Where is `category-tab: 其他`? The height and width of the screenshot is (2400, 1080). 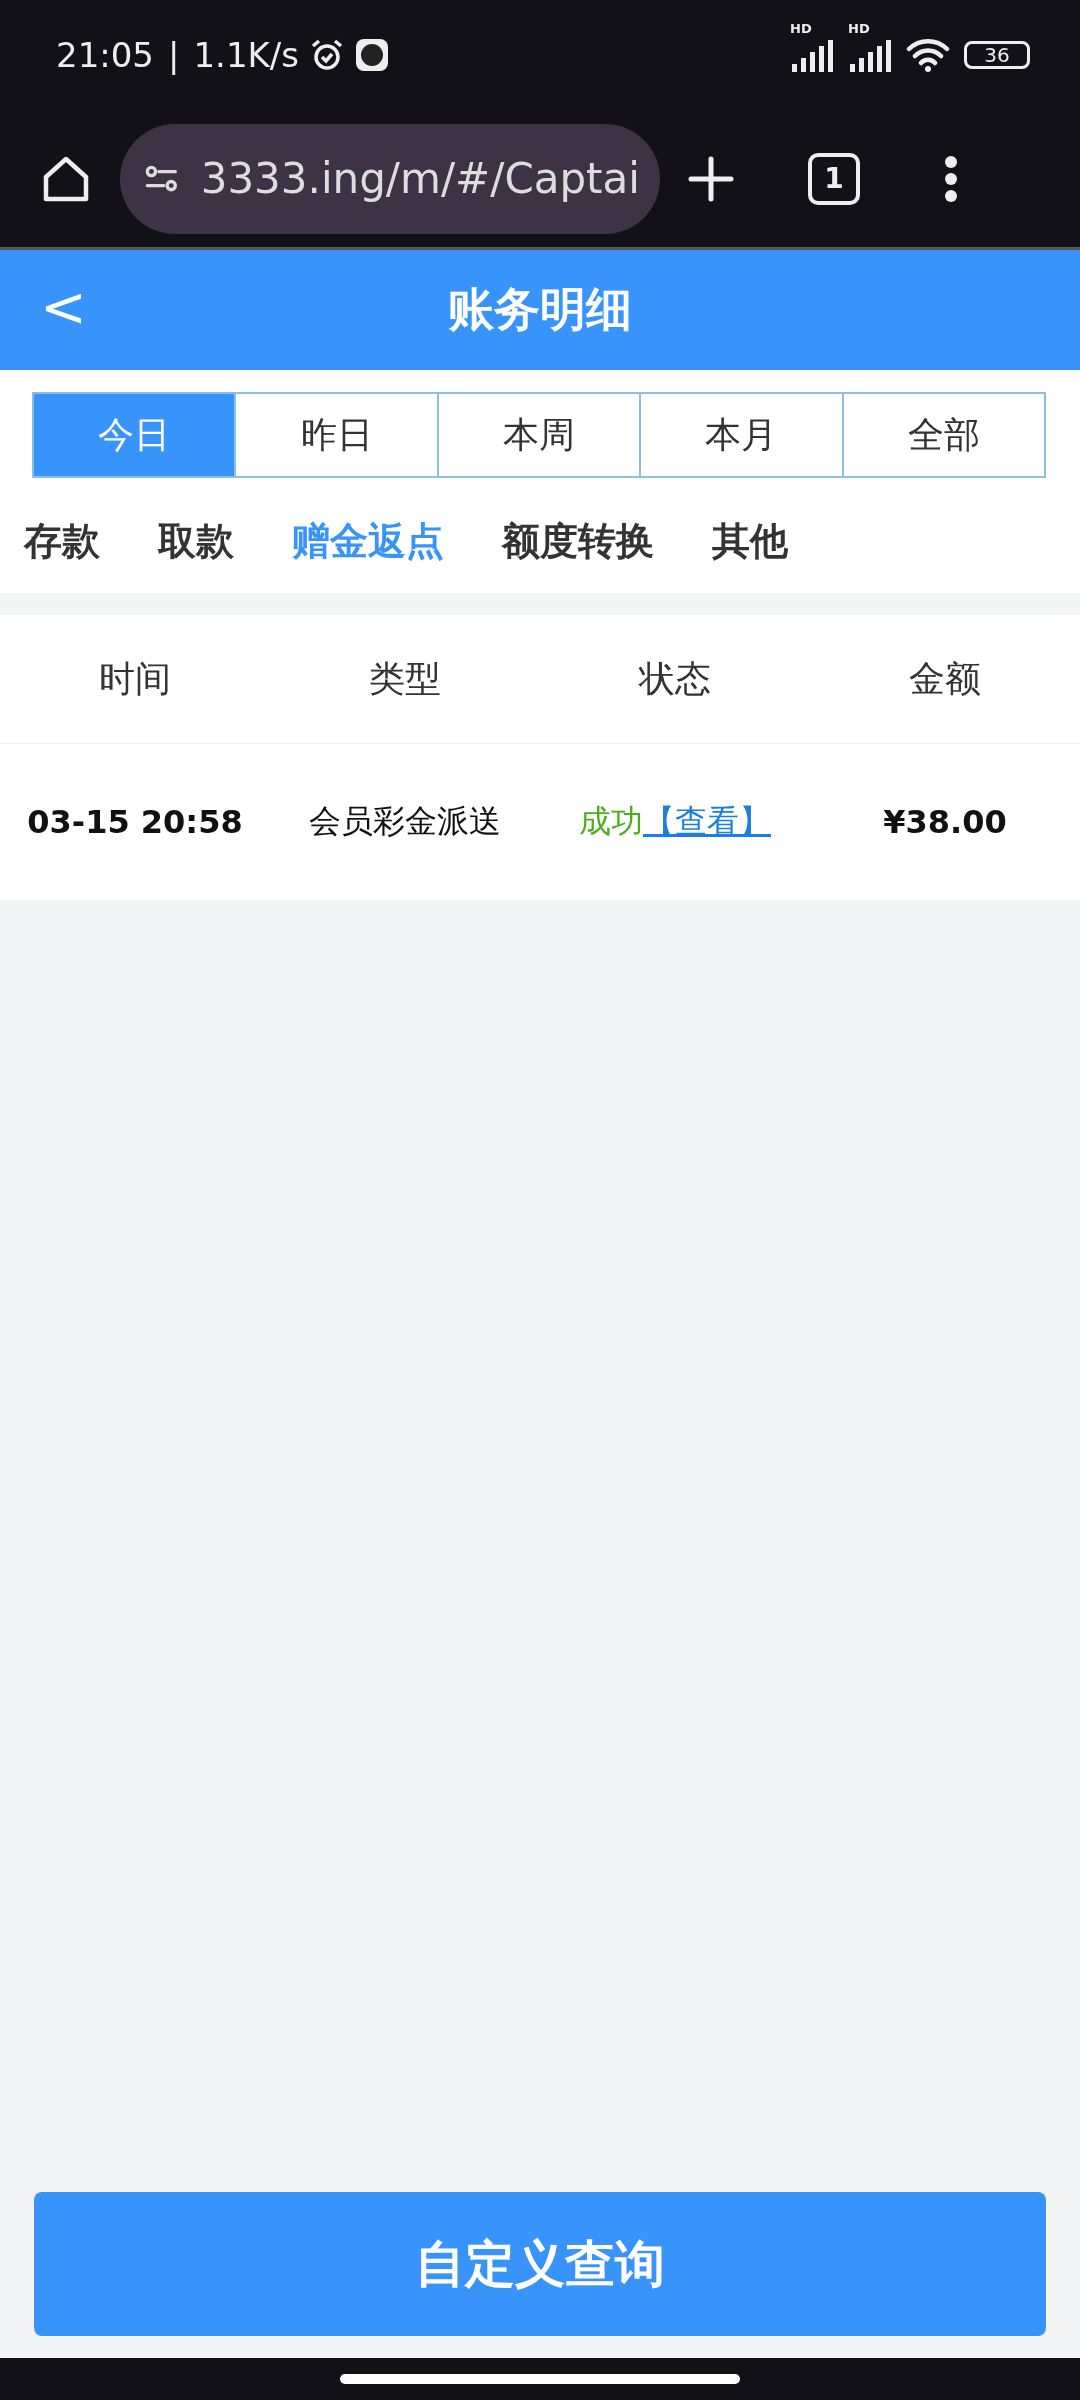
category-tab: 其他 is located at coordinates (750, 541).